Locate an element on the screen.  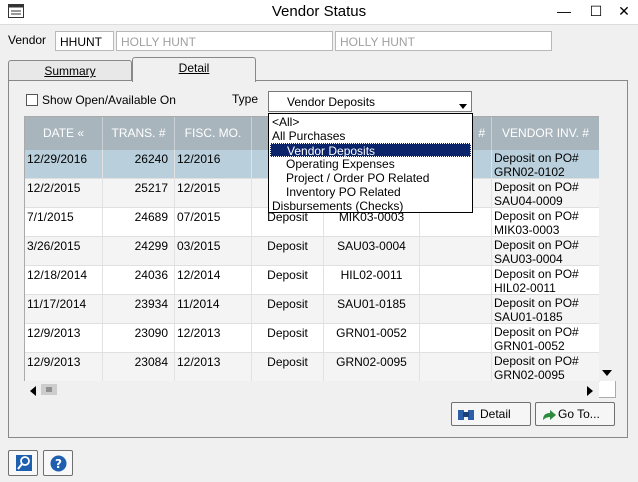
type-label: Type is located at coordinates (245, 99).